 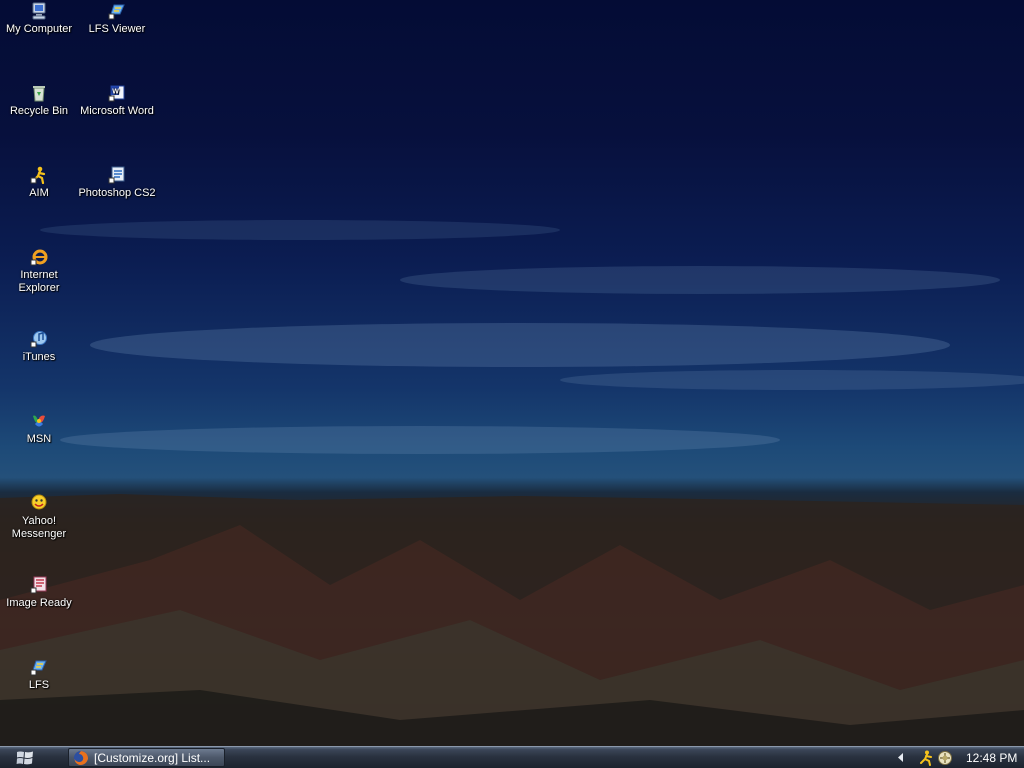 I want to click on desktop-icon-label: Image Ready, so click(x=39, y=603).